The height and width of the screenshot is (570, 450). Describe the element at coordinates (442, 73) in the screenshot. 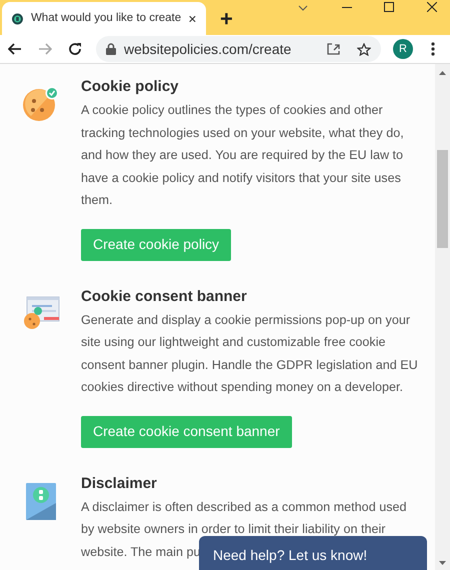

I see `scroll-up-icon` at that location.